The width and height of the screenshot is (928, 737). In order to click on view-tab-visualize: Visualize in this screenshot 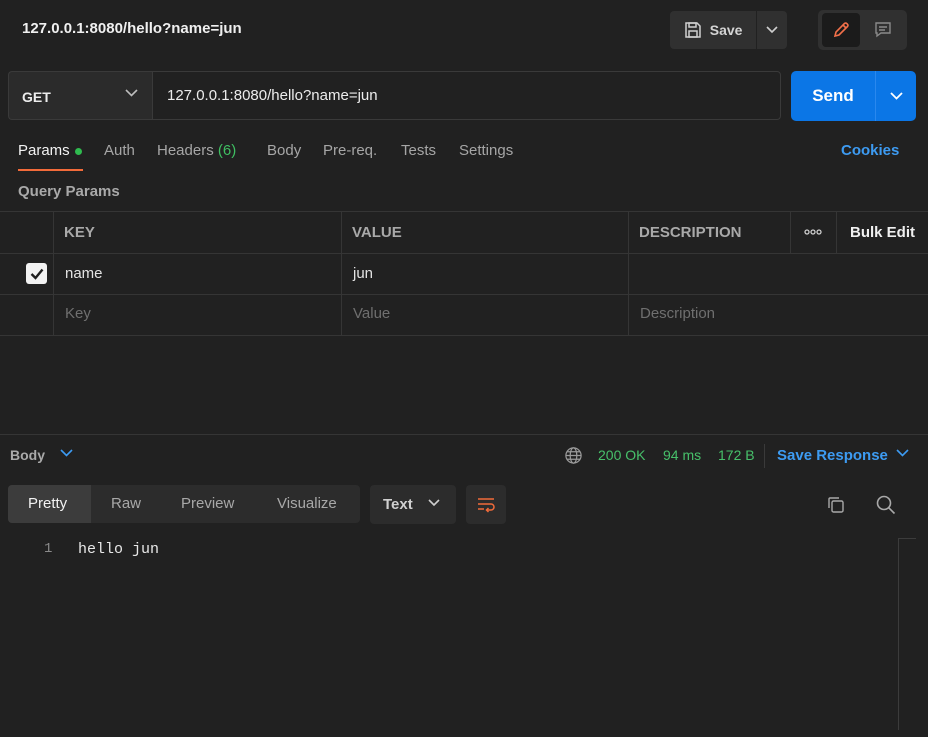, I will do `click(307, 503)`.